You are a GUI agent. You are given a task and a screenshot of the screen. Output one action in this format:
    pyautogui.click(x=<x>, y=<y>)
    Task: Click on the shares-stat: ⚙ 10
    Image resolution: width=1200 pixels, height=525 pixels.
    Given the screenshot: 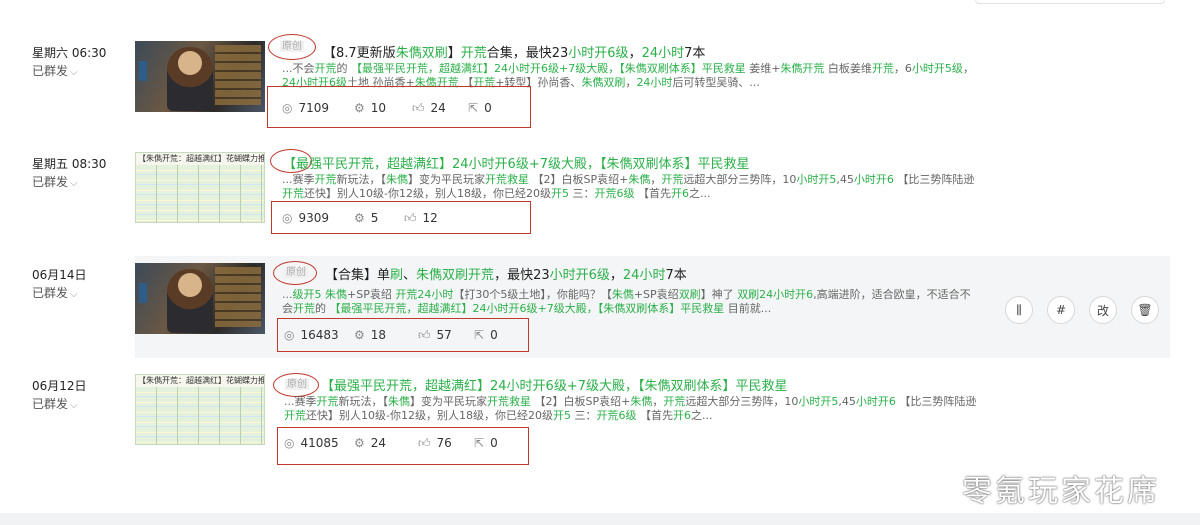 What is the action you would take?
    pyautogui.click(x=370, y=108)
    